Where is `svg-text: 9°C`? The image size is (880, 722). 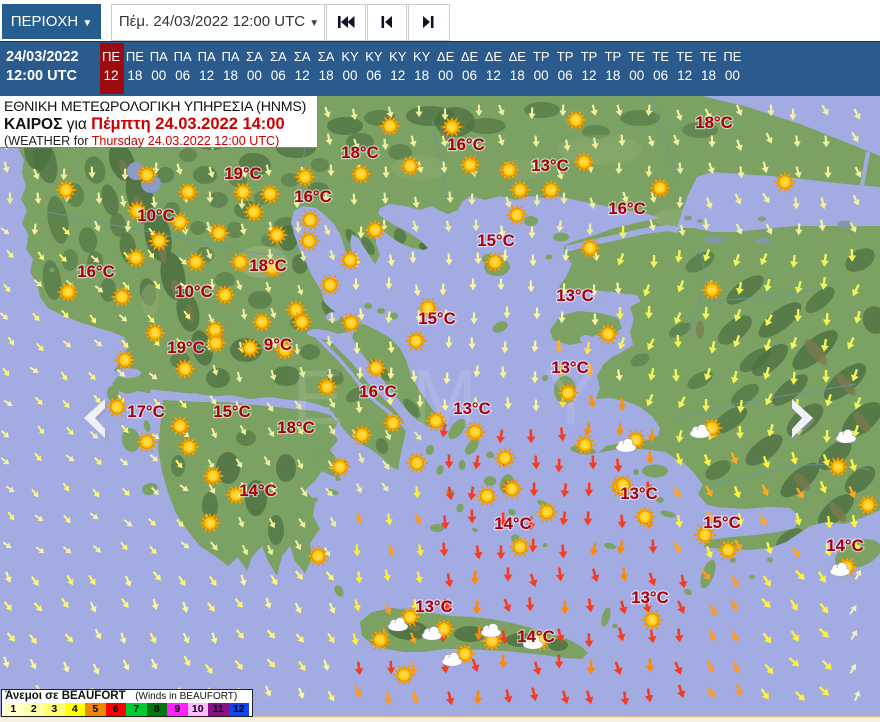 svg-text: 9°C is located at coordinates (278, 344).